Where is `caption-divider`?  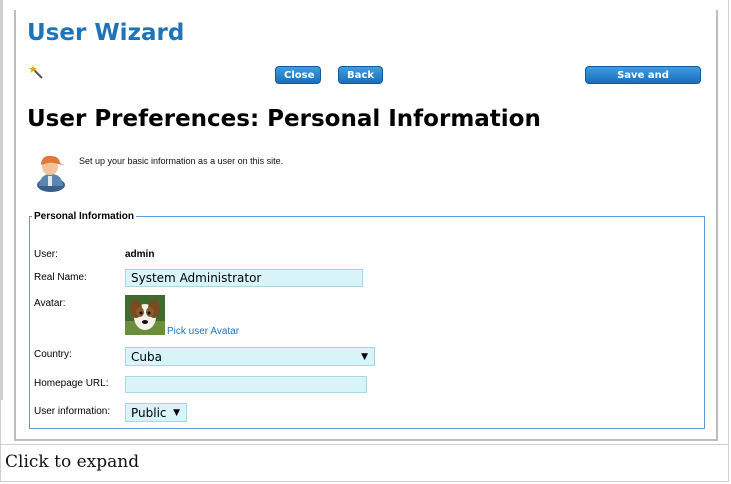 caption-divider is located at coordinates (364, 444).